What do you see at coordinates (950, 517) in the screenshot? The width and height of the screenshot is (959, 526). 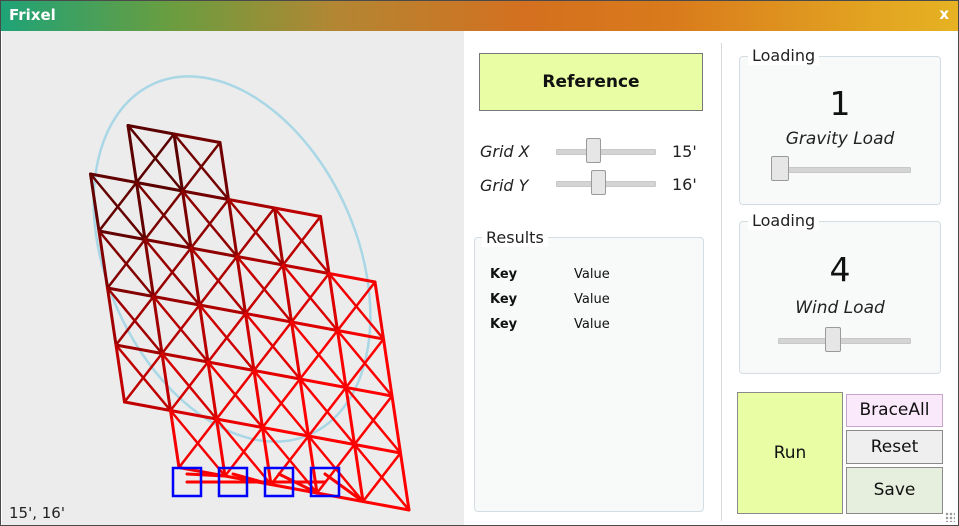 I see `resize-grip-icon` at bounding box center [950, 517].